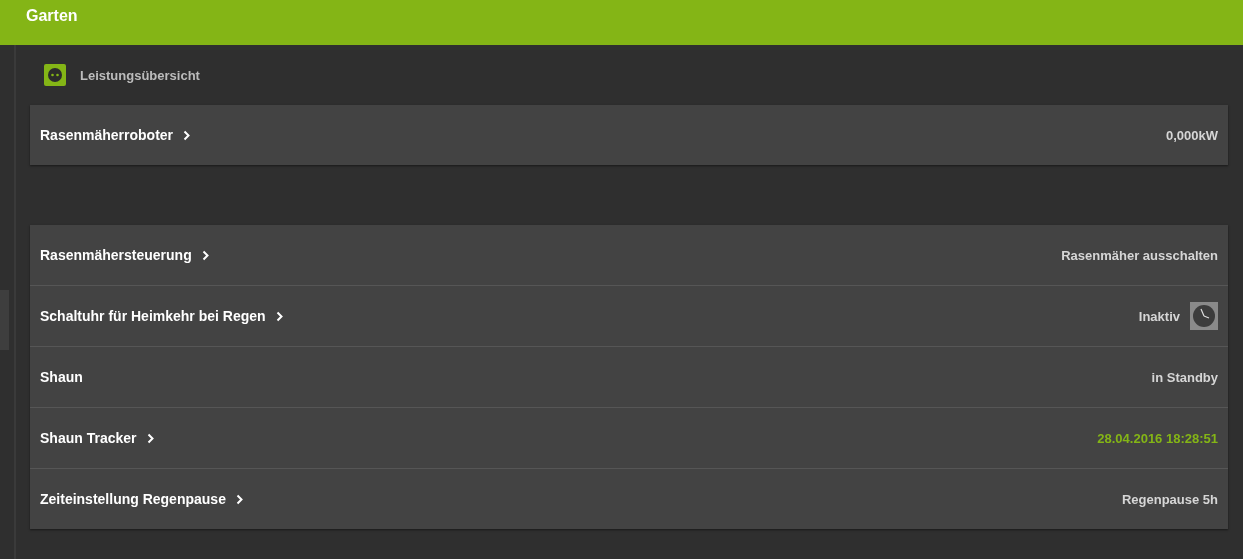 The height and width of the screenshot is (559, 1243). I want to click on row-value: Rasenmäher ausschalten, so click(1139, 255).